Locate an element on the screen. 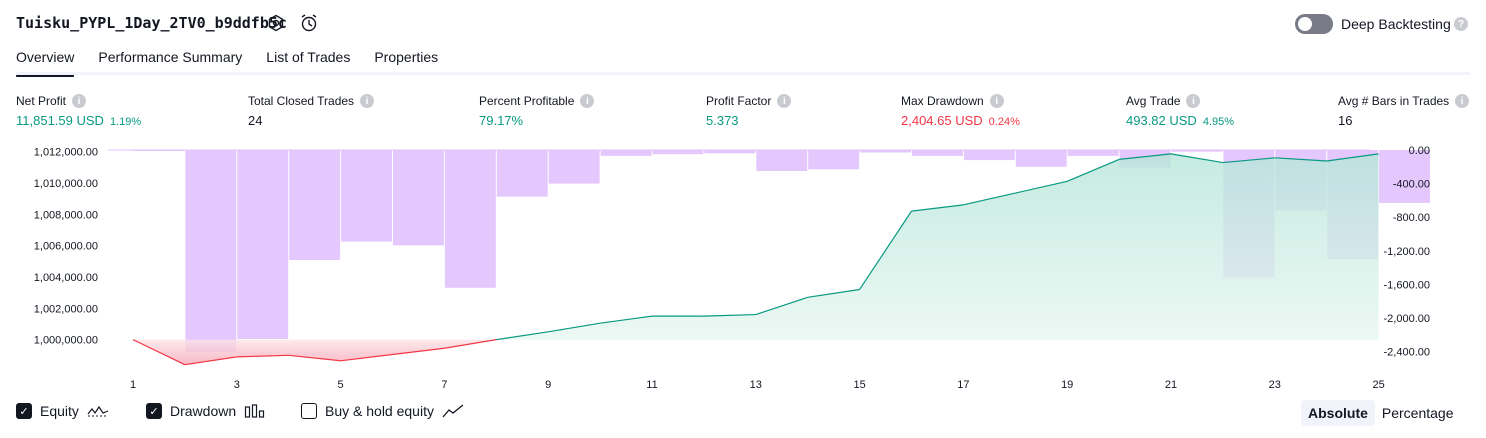  metric-net-profit: Net Profit i 11,851.59 USD 1.19% is located at coordinates (78, 111).